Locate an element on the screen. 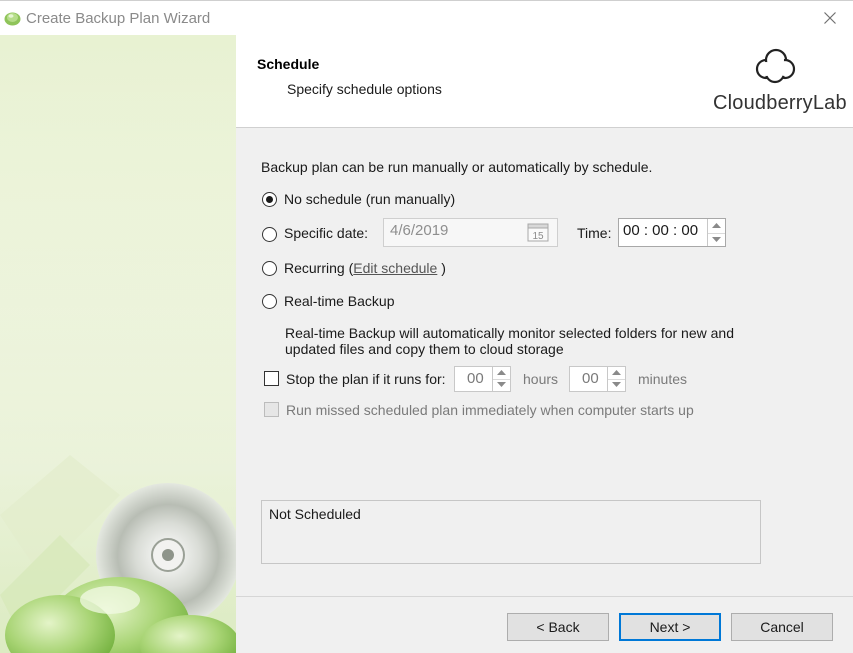  minutes-input: 00 is located at coordinates (597, 379).